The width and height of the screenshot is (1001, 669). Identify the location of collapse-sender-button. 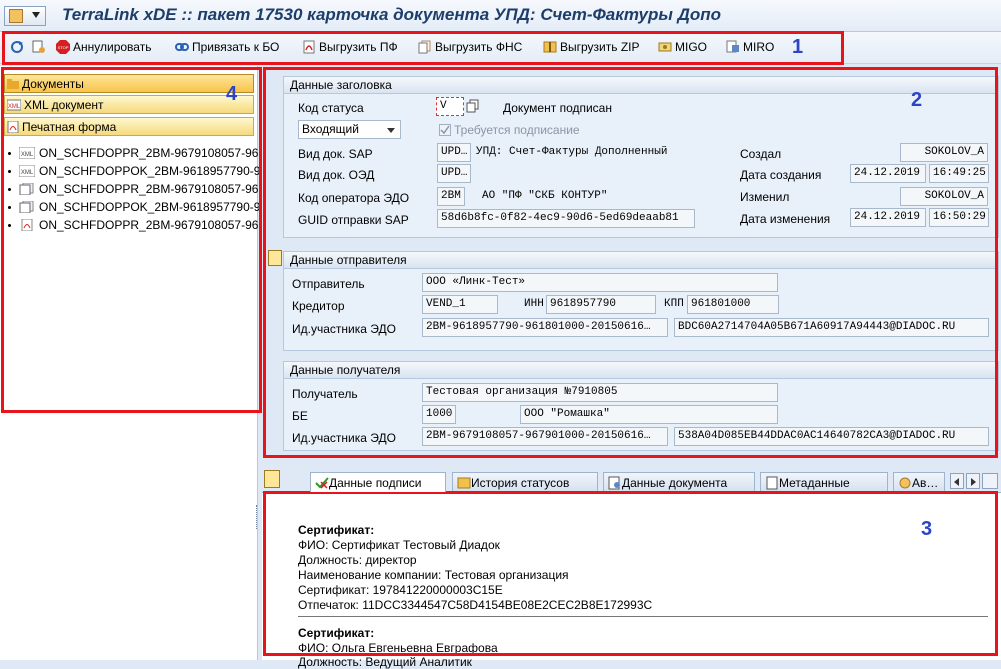
(275, 258).